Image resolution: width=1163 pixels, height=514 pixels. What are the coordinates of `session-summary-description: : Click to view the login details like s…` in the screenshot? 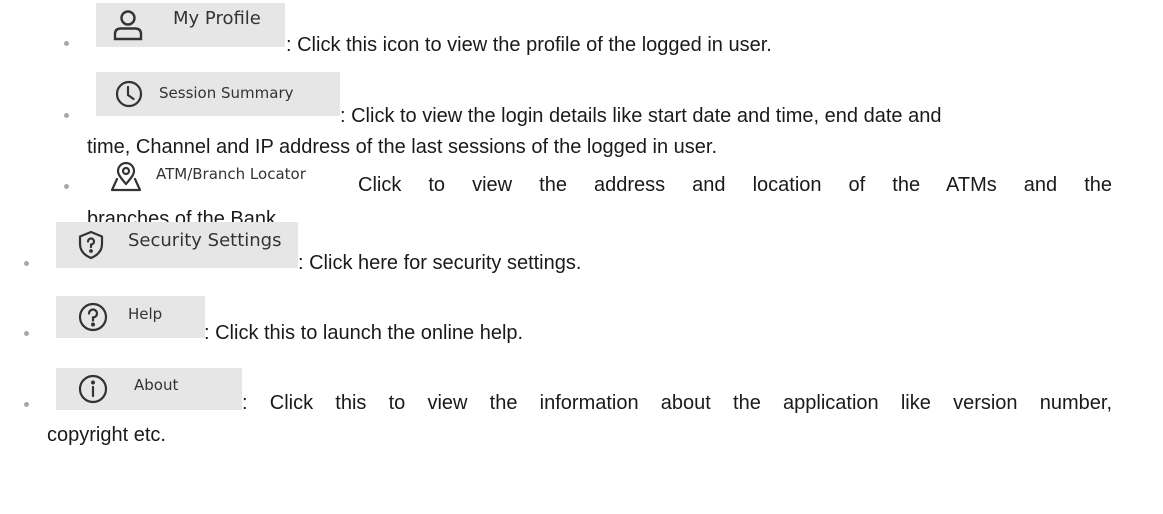 It's located at (641, 116).